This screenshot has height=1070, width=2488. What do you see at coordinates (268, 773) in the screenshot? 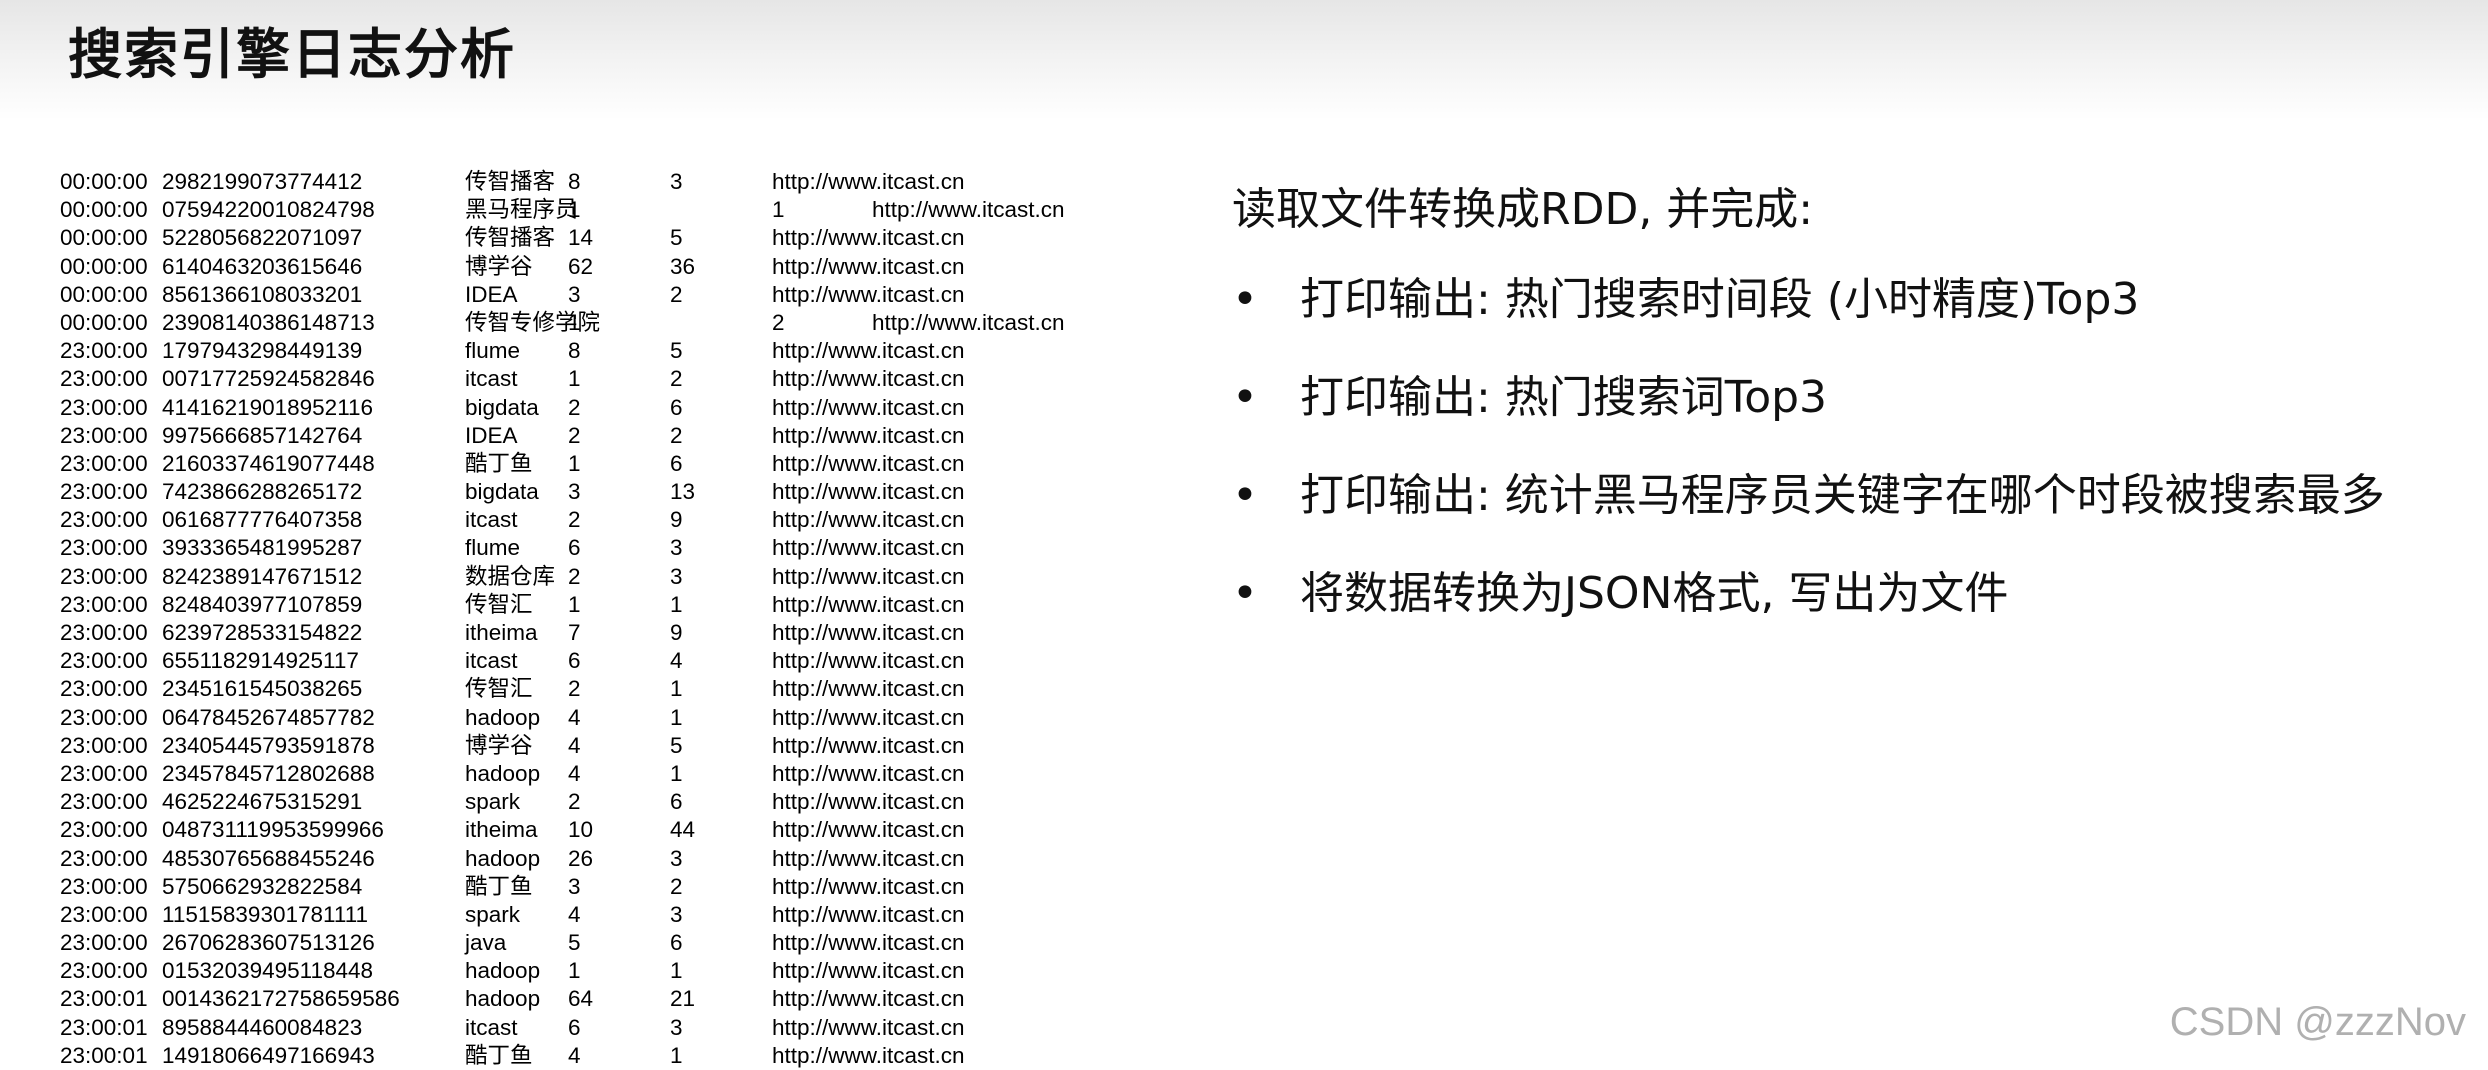
I see `log-id: 23457845712802688` at bounding box center [268, 773].